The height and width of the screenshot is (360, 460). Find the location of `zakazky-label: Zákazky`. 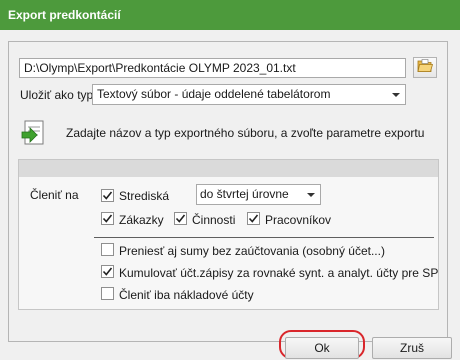

zakazky-label: Zákazky is located at coordinates (141, 220).